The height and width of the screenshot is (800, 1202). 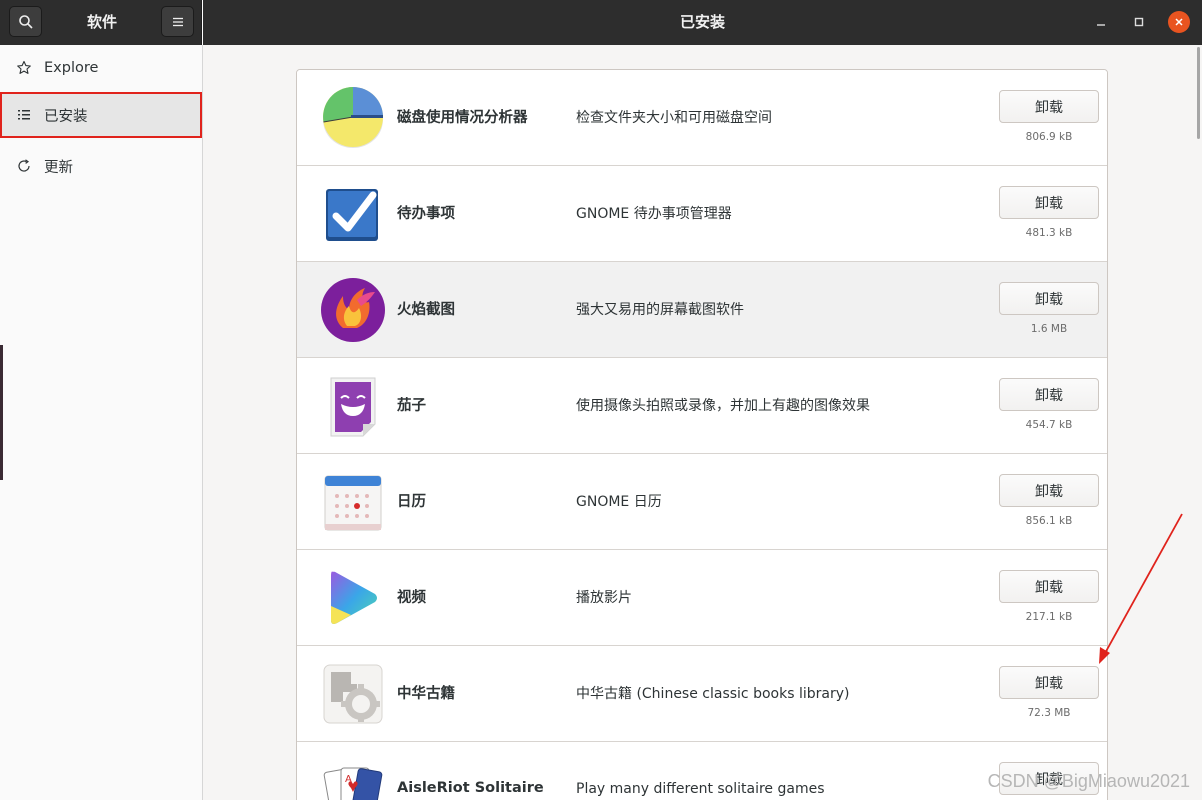 I want to click on list-icon, so click(x=24, y=115).